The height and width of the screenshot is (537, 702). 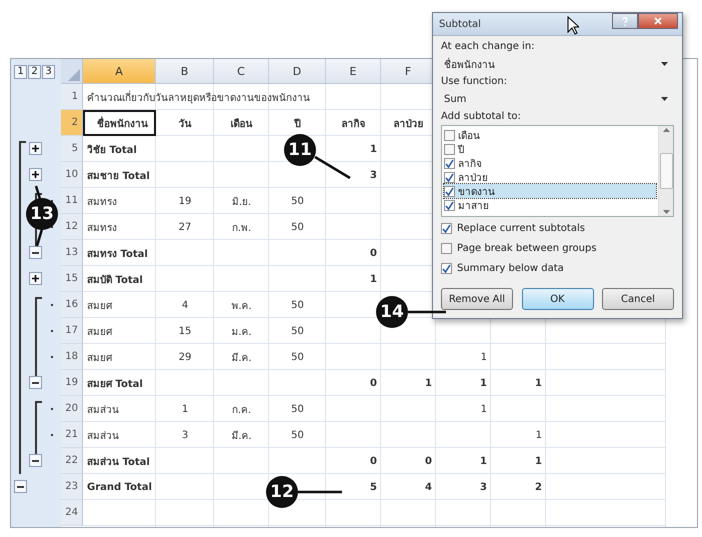 What do you see at coordinates (297, 71) in the screenshot?
I see `column-header: D` at bounding box center [297, 71].